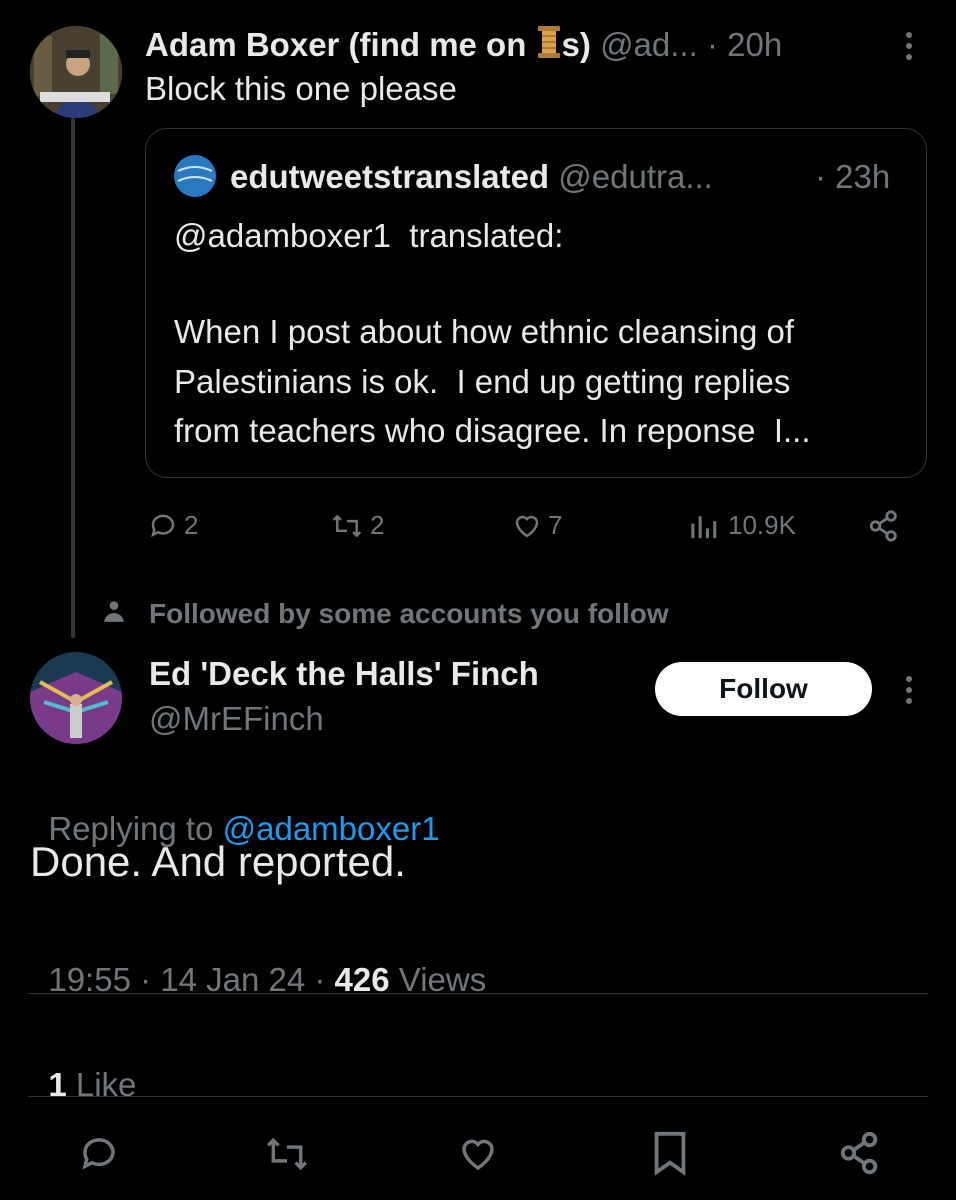 This screenshot has width=956, height=1200. What do you see at coordinates (762, 525) in the screenshot?
I see `views-count: 10.9K` at bounding box center [762, 525].